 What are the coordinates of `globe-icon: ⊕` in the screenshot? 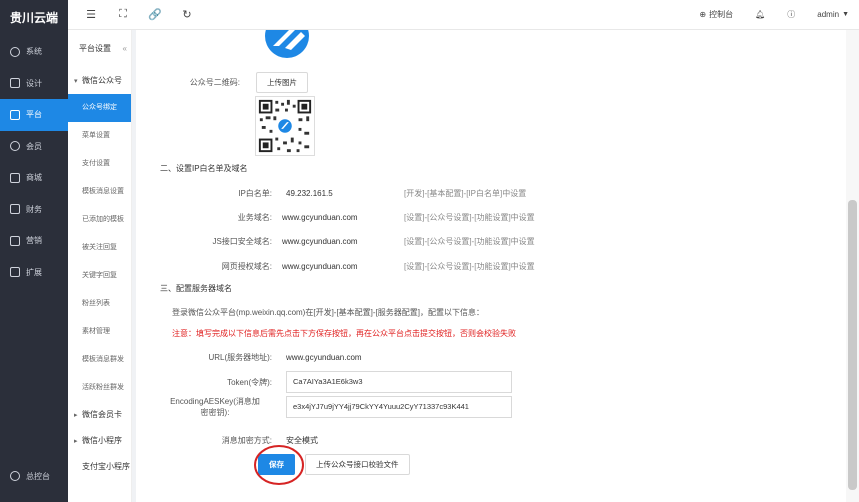 It's located at (703, 14).